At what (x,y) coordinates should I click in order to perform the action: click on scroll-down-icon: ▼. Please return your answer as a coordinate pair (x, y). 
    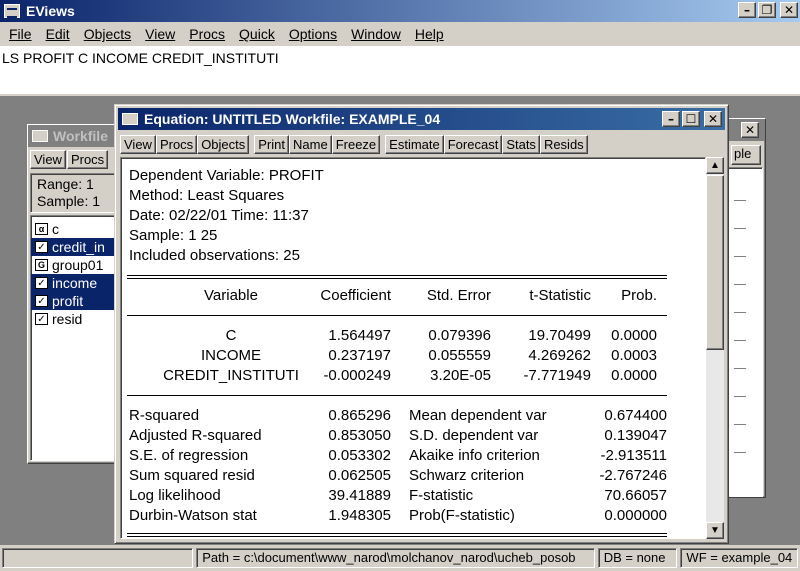
    Looking at the image, I should click on (715, 530).